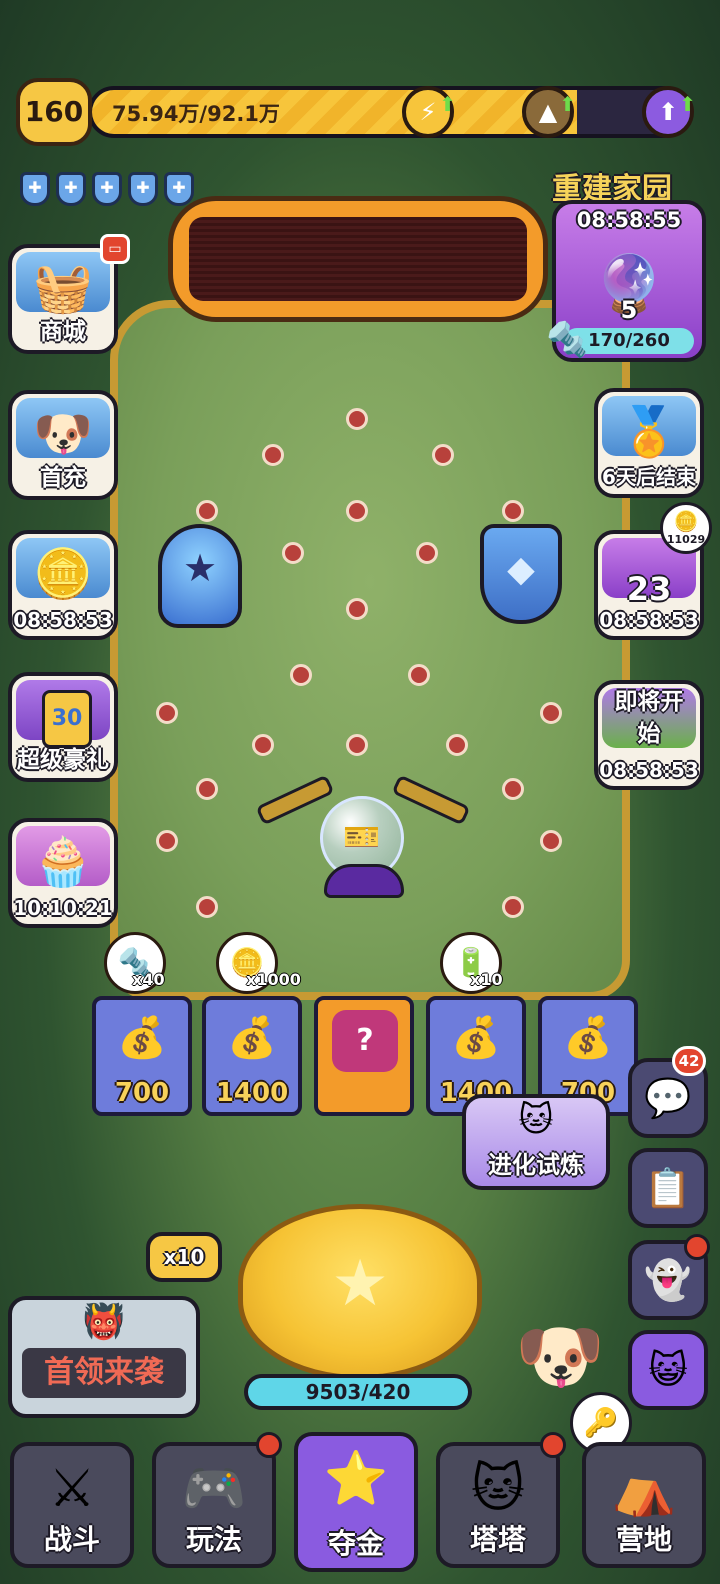  I want to click on bin-1-value: 700, so click(142, 1093).